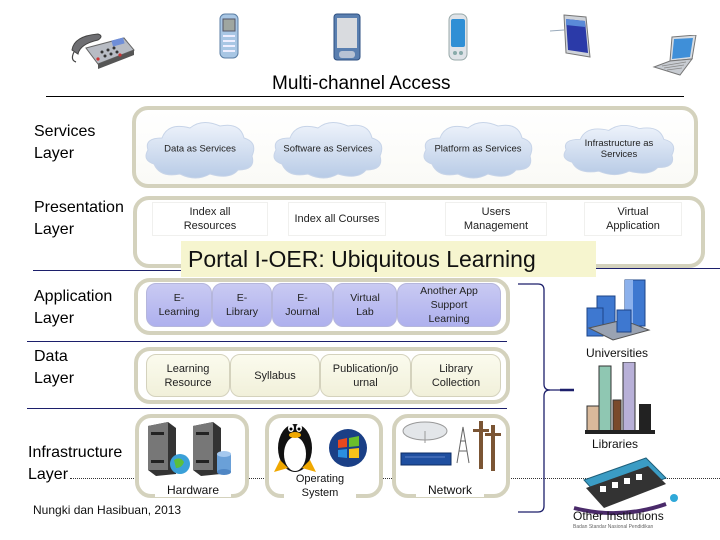  I want to click on cloud-data-as-services: Data as Services, so click(200, 149).